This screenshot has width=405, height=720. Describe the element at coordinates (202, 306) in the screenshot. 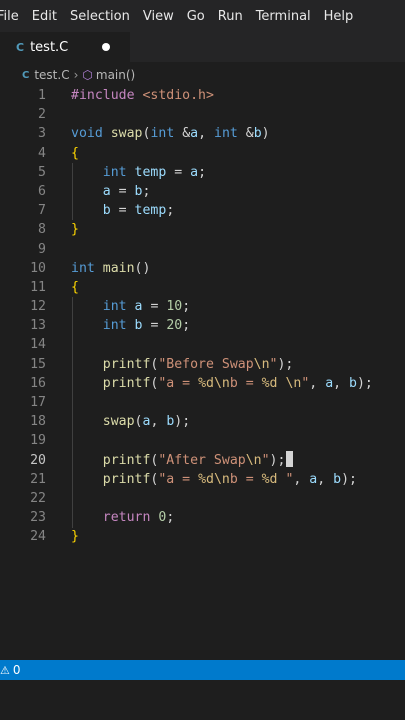

I see `code-line: 12 int a = 10;` at that location.